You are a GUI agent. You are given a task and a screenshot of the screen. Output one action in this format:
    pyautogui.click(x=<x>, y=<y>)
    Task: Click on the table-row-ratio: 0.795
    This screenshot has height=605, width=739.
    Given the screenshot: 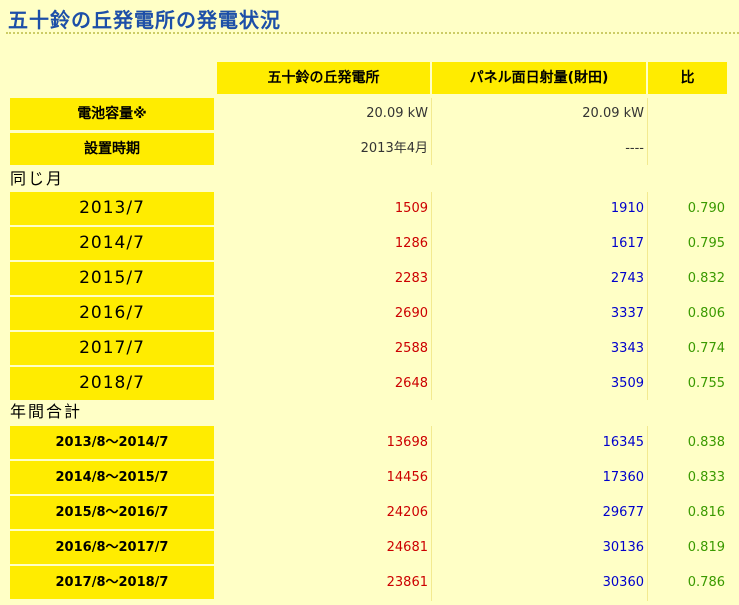 What is the action you would take?
    pyautogui.click(x=706, y=243)
    